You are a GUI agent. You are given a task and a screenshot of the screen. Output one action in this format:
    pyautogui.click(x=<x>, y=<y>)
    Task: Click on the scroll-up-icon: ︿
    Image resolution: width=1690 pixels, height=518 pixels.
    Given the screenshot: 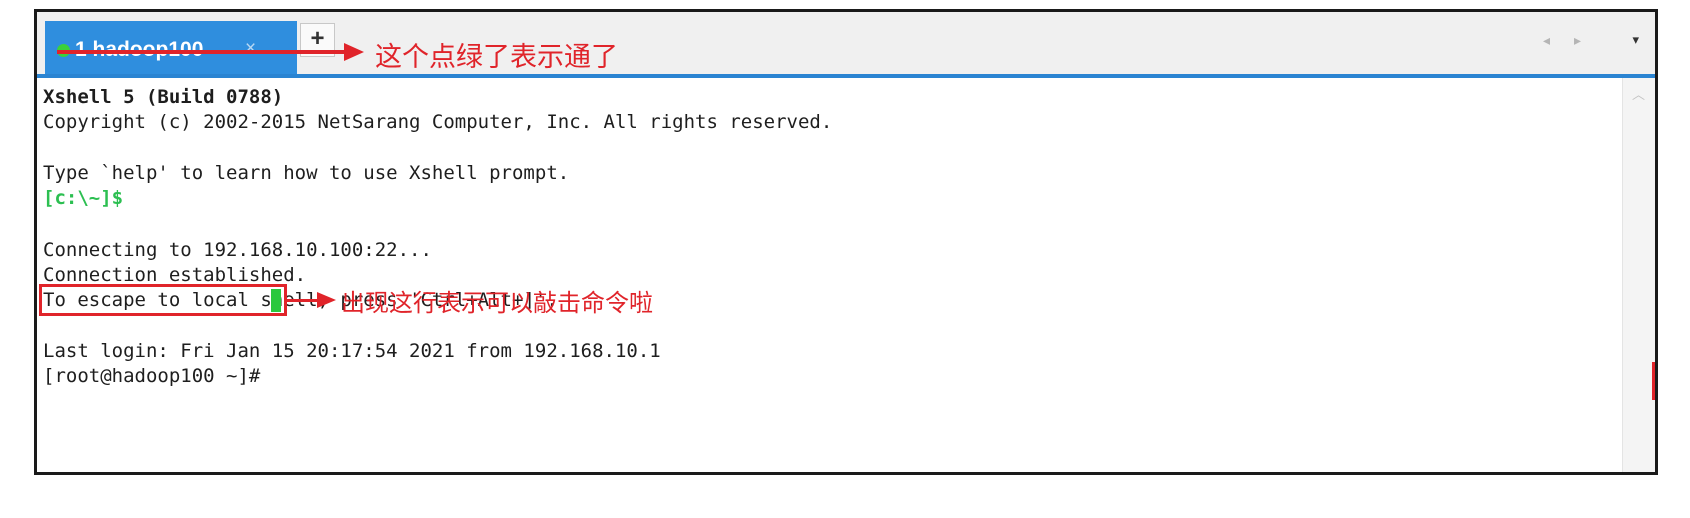 What is the action you would take?
    pyautogui.click(x=1638, y=93)
    